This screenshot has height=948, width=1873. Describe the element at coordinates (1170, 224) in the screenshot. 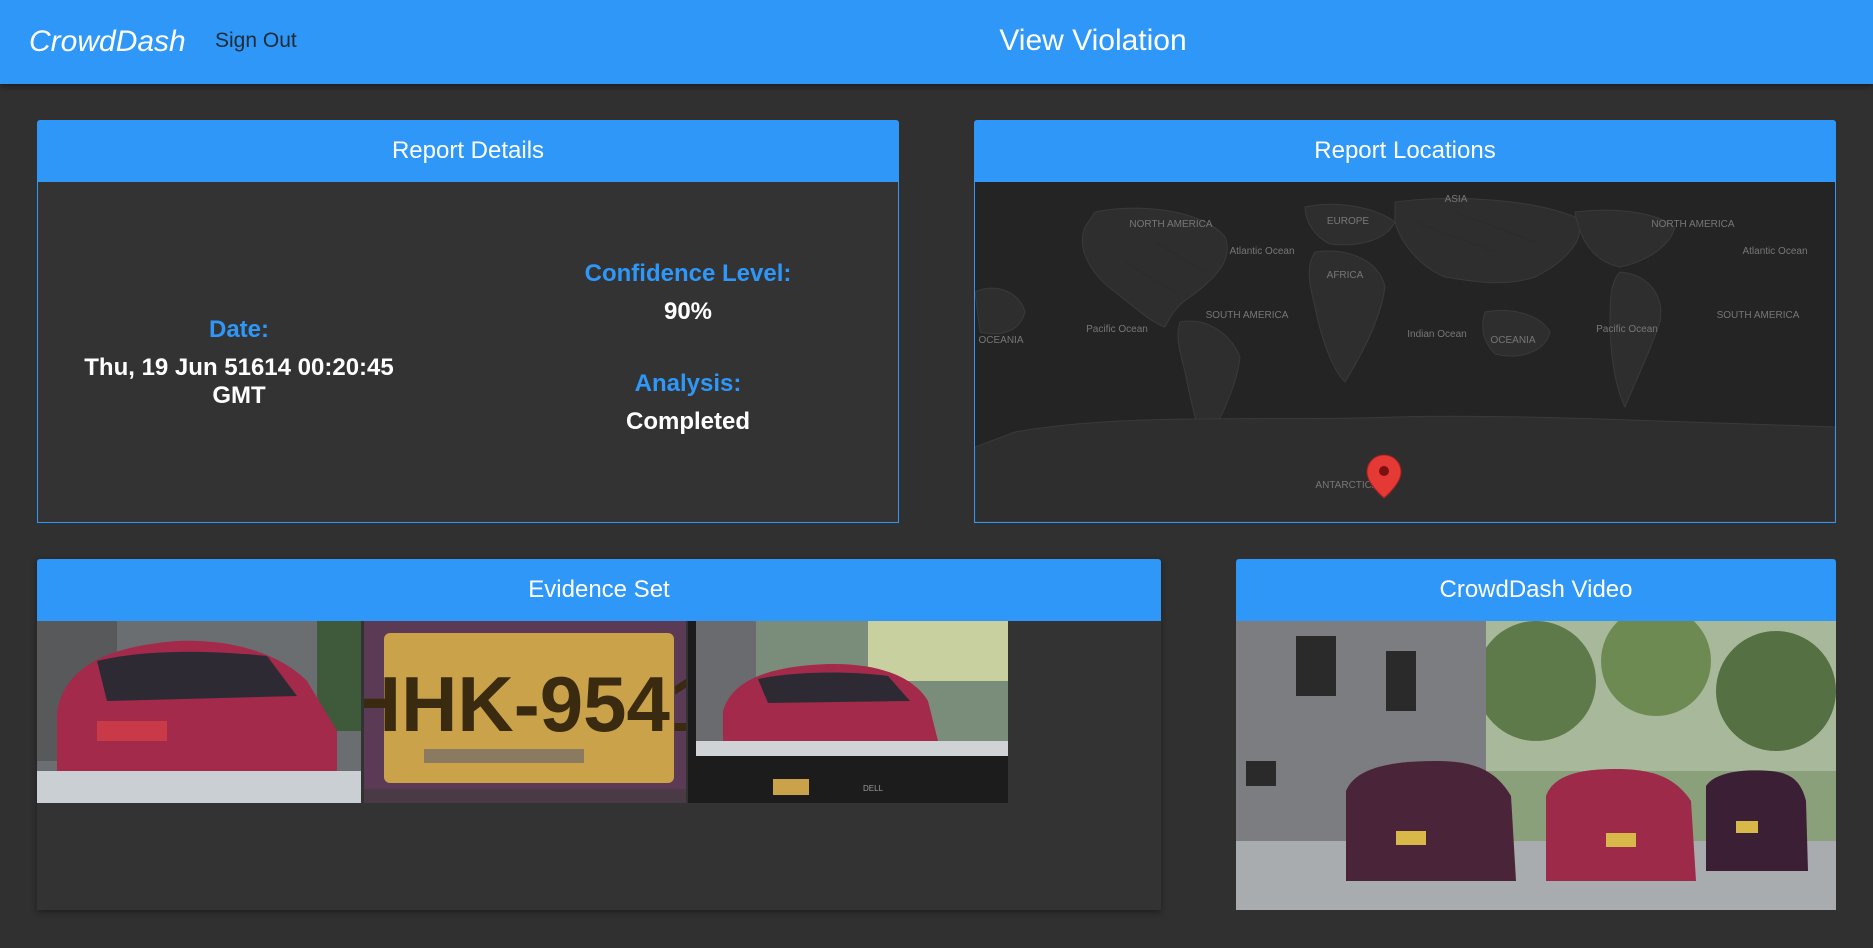

I see `map-label-north-america-left: NORTH AMERICA` at that location.